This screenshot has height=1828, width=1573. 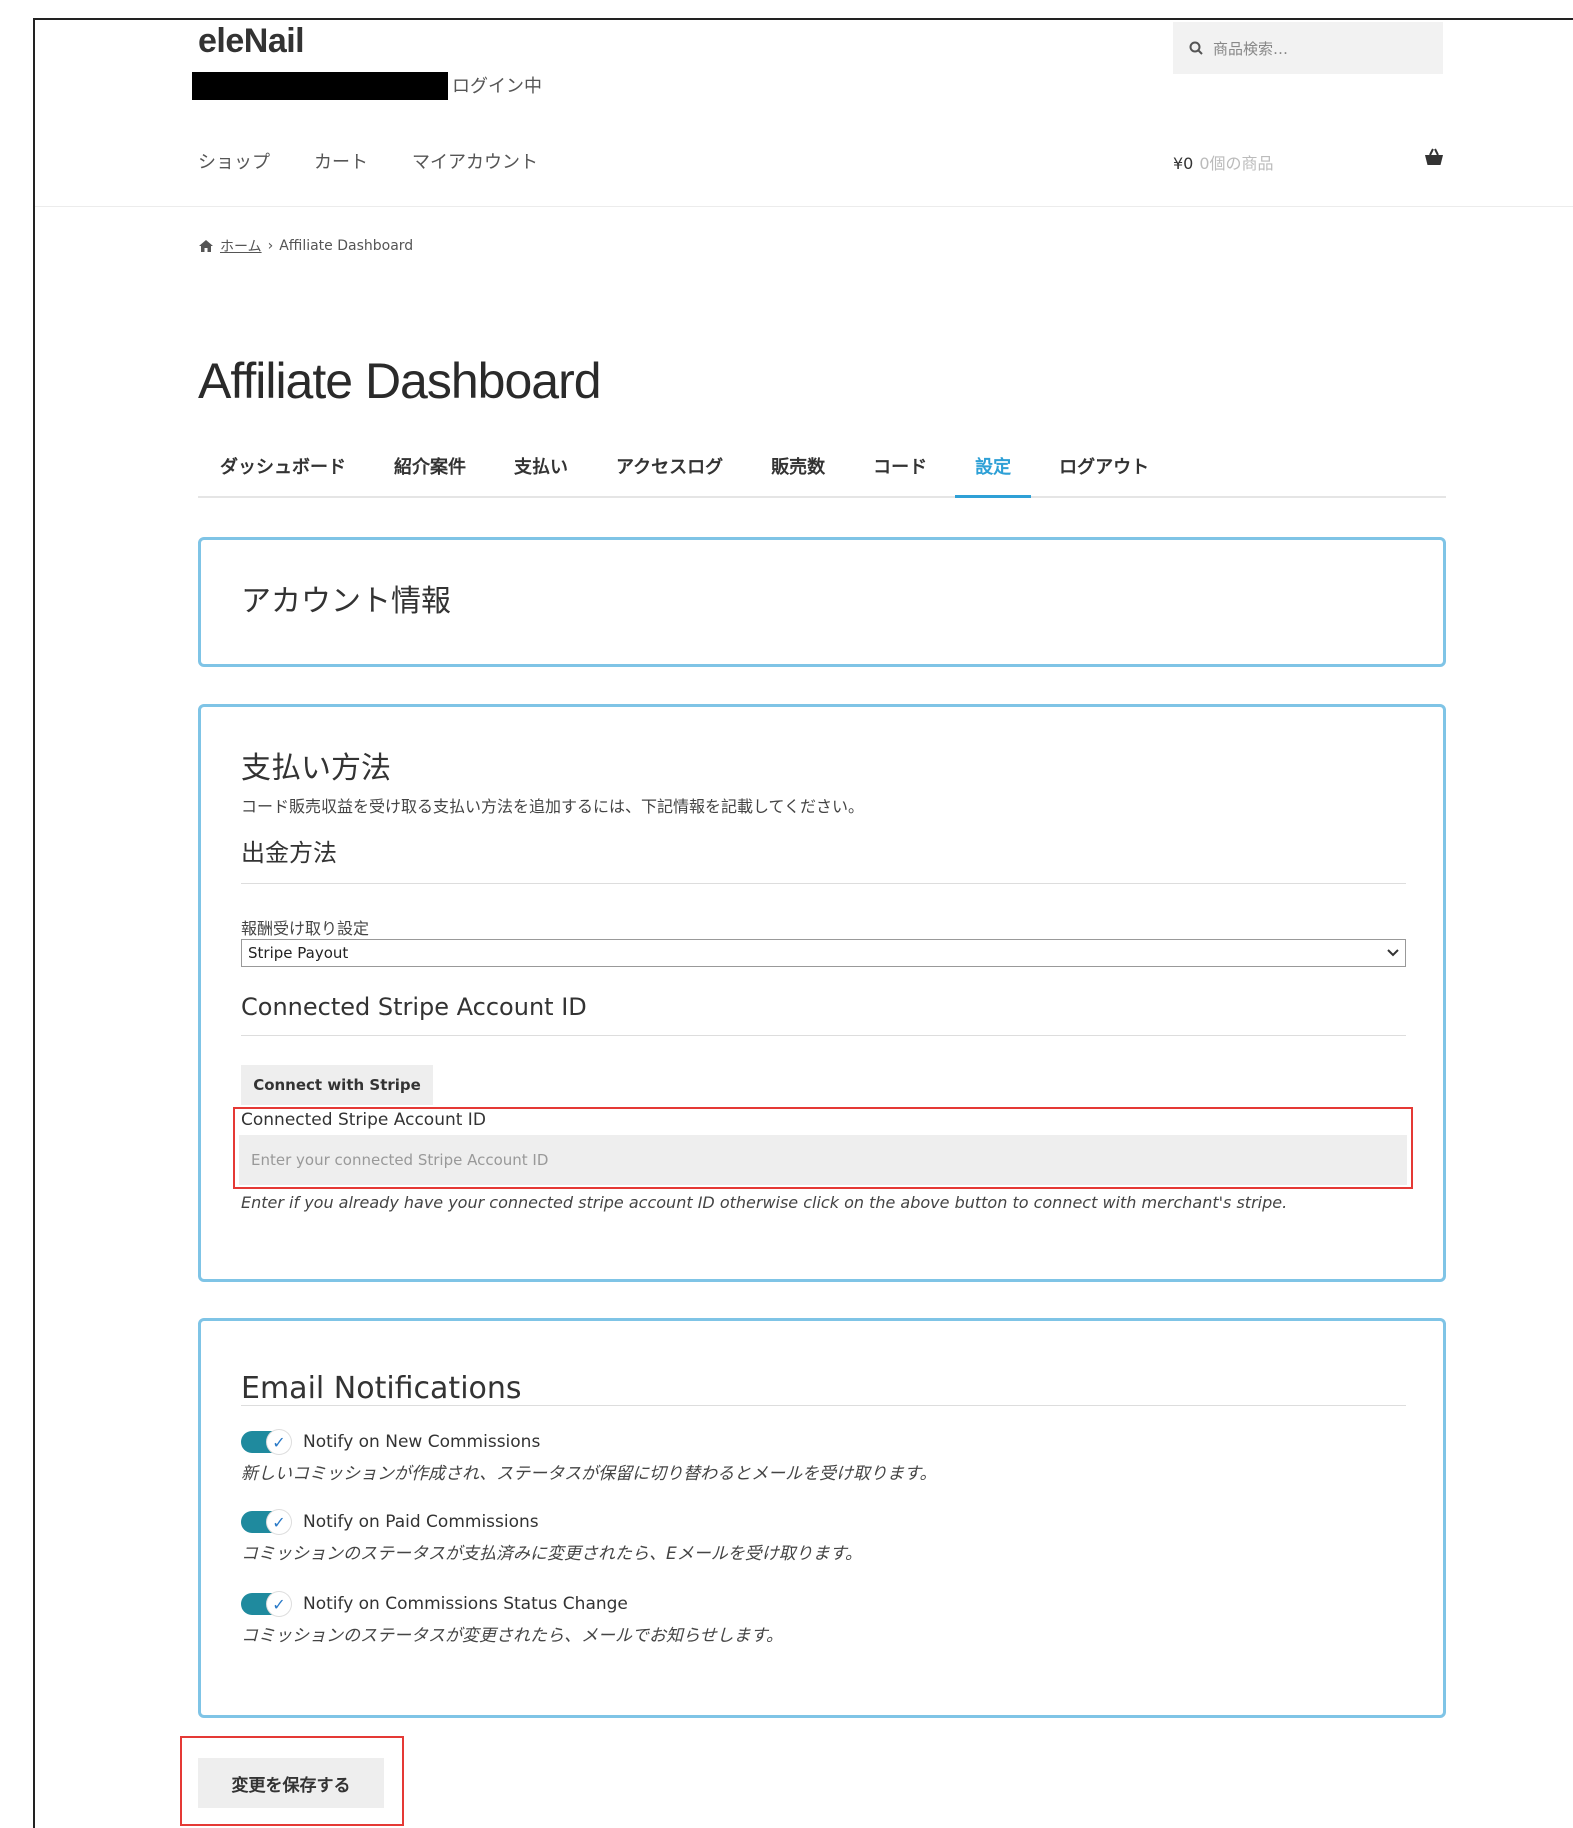 I want to click on cart-count: 0個の商品, so click(x=1236, y=163).